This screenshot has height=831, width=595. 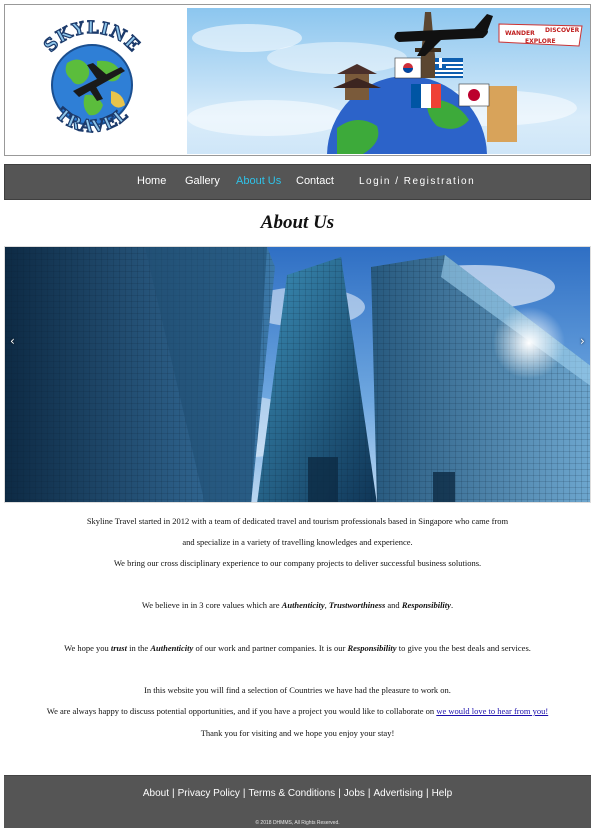 What do you see at coordinates (492, 711) in the screenshot?
I see `contact-link: we would love to hear from you!` at bounding box center [492, 711].